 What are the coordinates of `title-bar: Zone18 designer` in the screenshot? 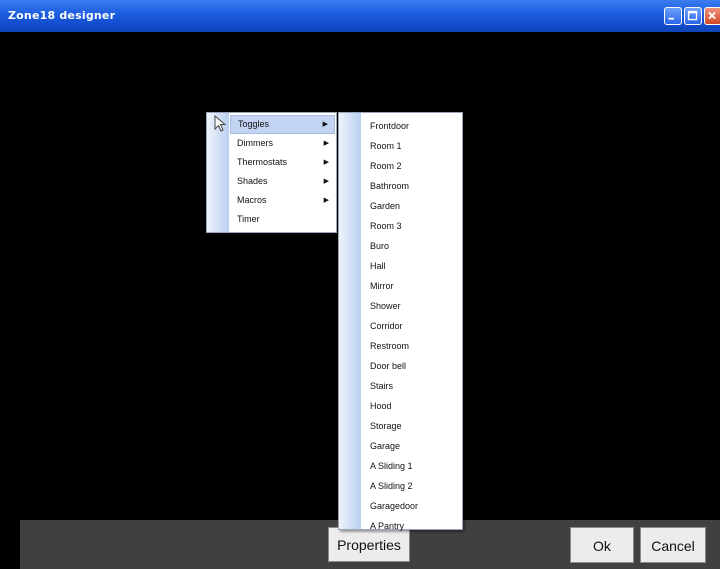 It's located at (360, 16).